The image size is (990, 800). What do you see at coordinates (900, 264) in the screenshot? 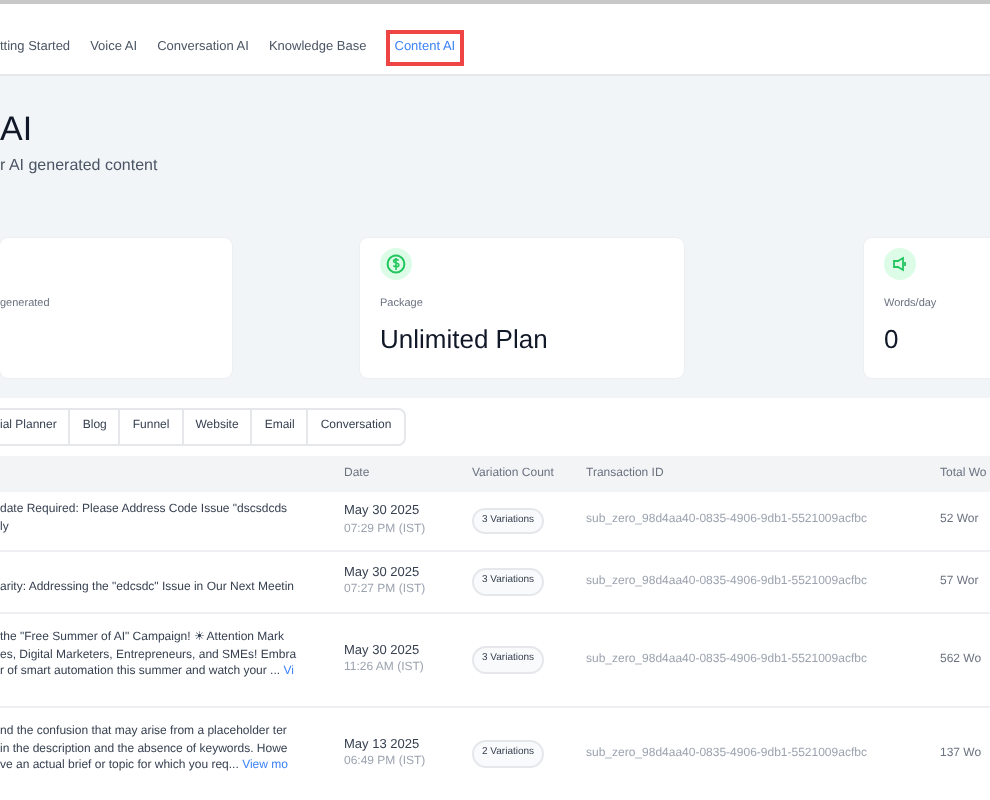
I see `megaphone-icon` at bounding box center [900, 264].